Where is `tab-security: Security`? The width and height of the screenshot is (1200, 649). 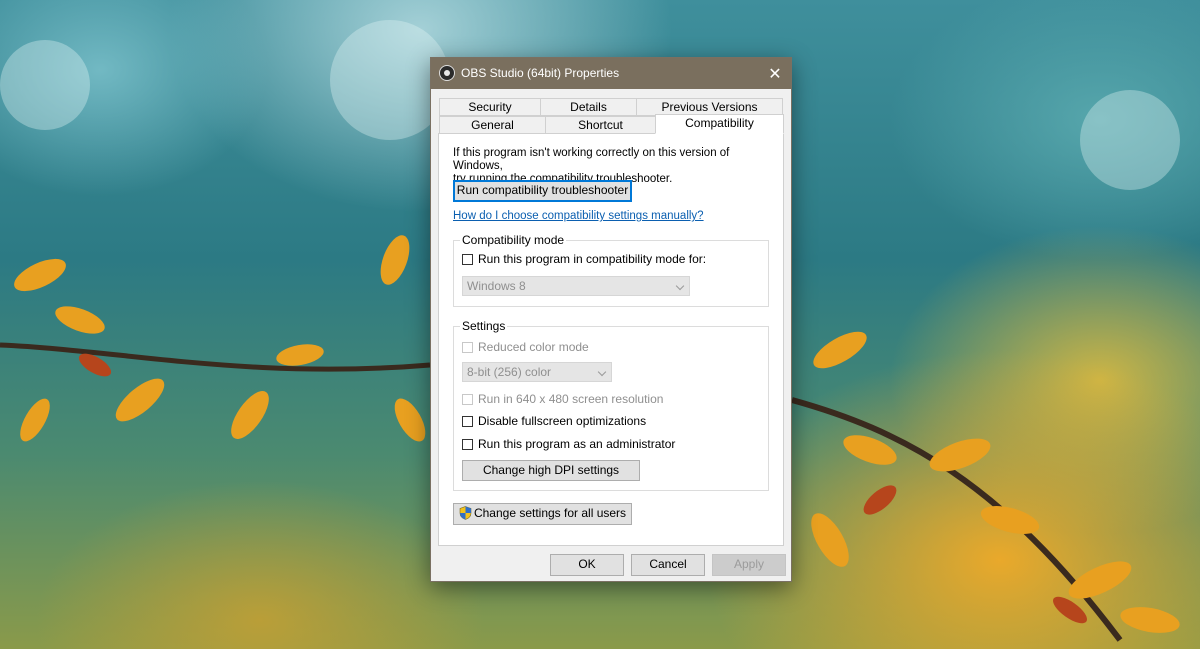
tab-security: Security is located at coordinates (490, 107).